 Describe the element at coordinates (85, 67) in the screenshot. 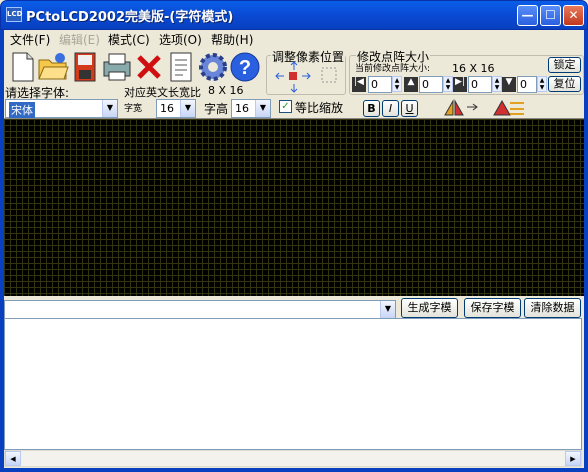

I see `save-disk-icon` at that location.